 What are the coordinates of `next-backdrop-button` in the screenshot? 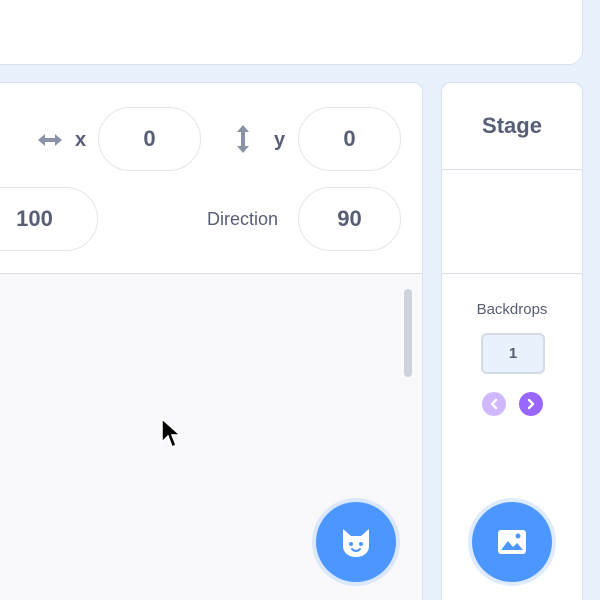 It's located at (531, 404).